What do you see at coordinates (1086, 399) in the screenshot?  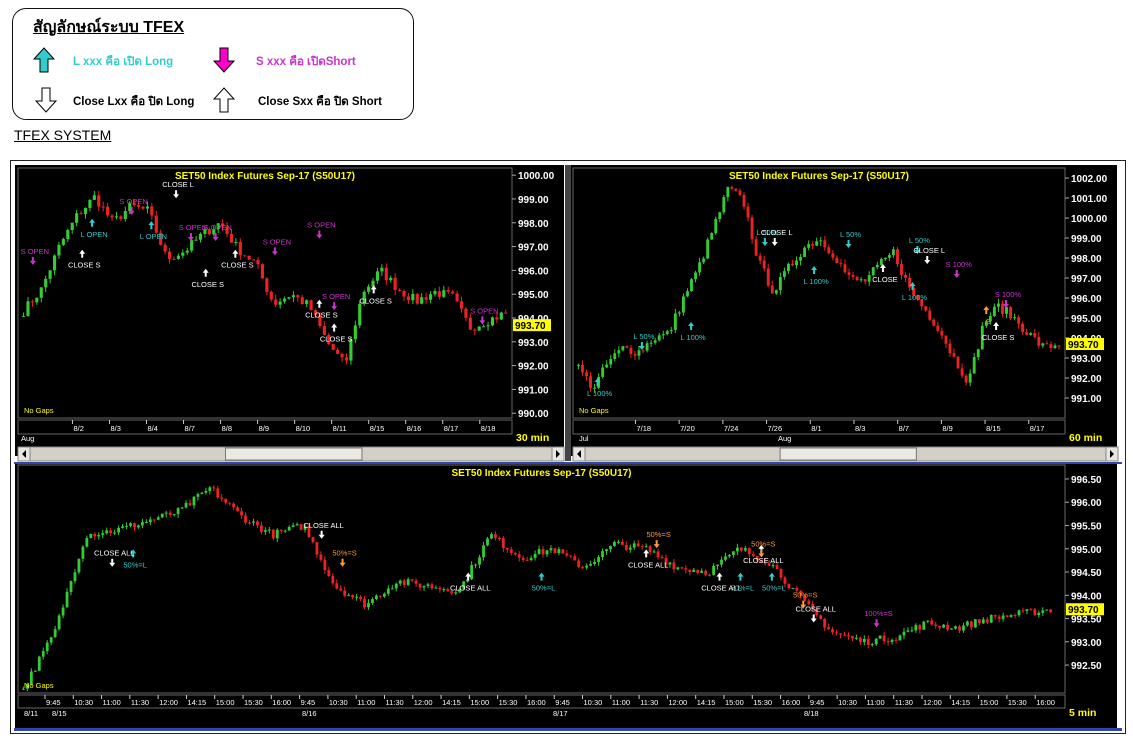 I see `y-tick-label: 991.00` at bounding box center [1086, 399].